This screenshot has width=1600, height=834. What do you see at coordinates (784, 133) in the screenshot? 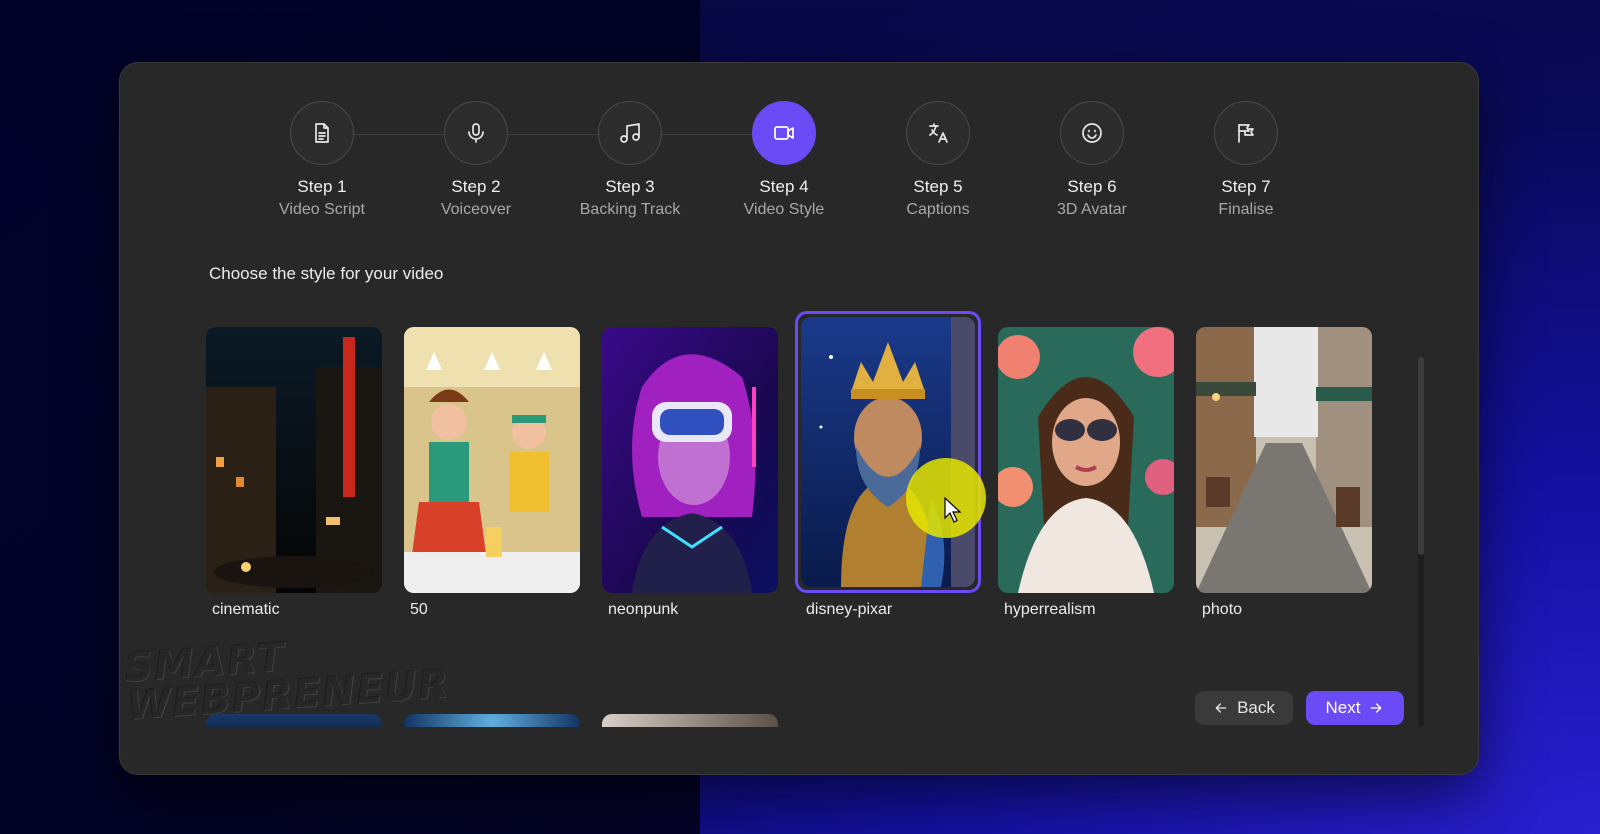
I see `video-camera-icon` at bounding box center [784, 133].